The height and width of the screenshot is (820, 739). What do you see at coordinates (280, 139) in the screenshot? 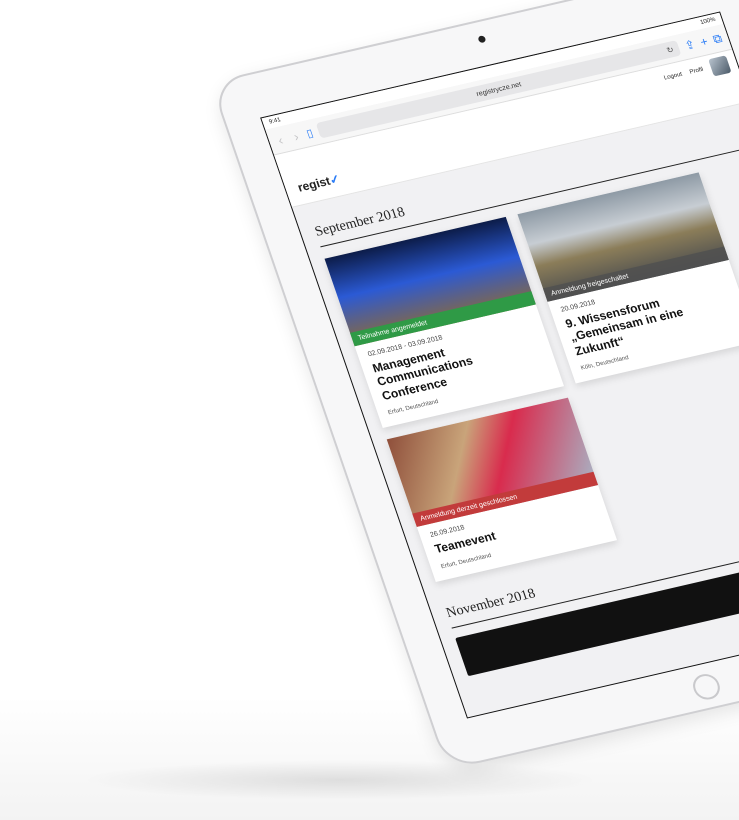
I see `chevron-left-icon: ‹` at bounding box center [280, 139].